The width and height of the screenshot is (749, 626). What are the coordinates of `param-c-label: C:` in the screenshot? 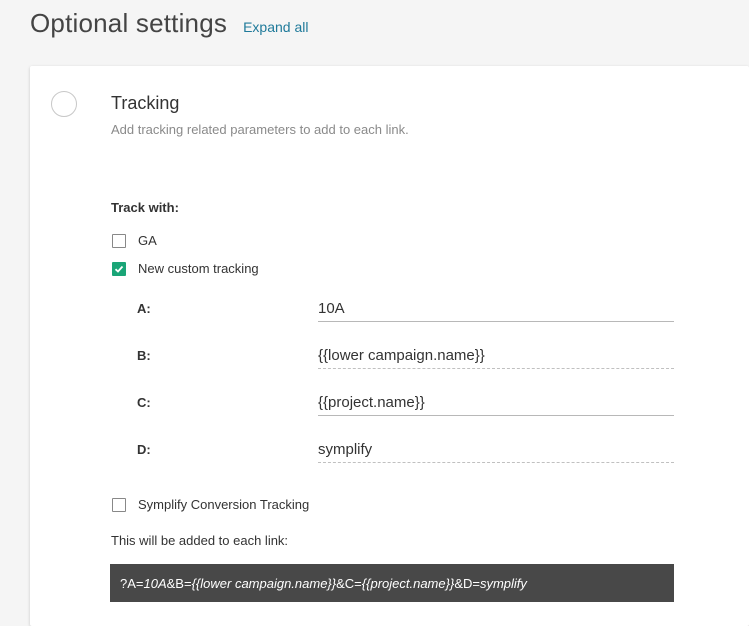 It's located at (144, 402).